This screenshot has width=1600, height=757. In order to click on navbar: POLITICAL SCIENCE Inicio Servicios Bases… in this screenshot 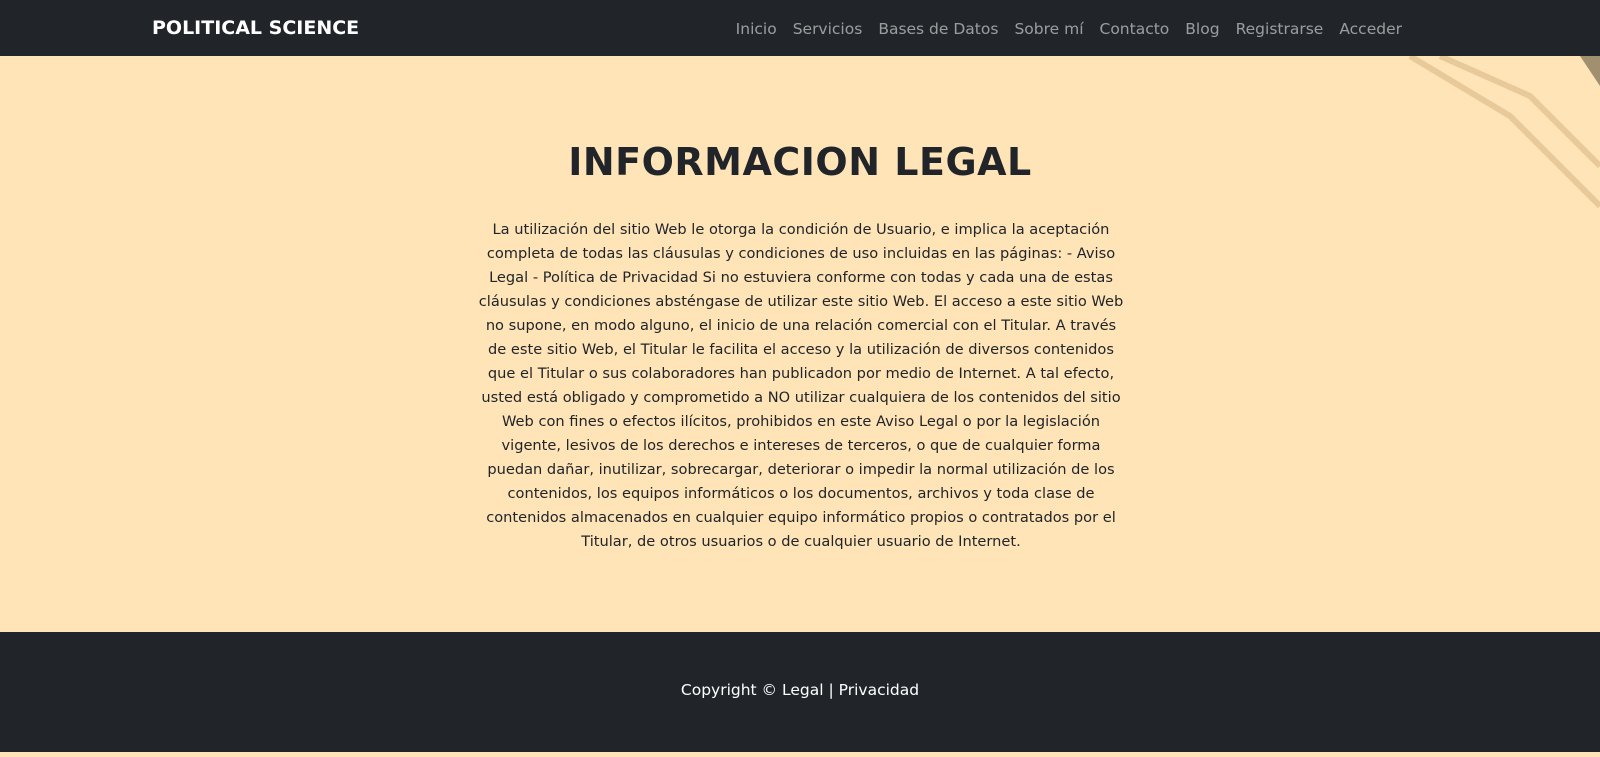, I will do `click(800, 28)`.